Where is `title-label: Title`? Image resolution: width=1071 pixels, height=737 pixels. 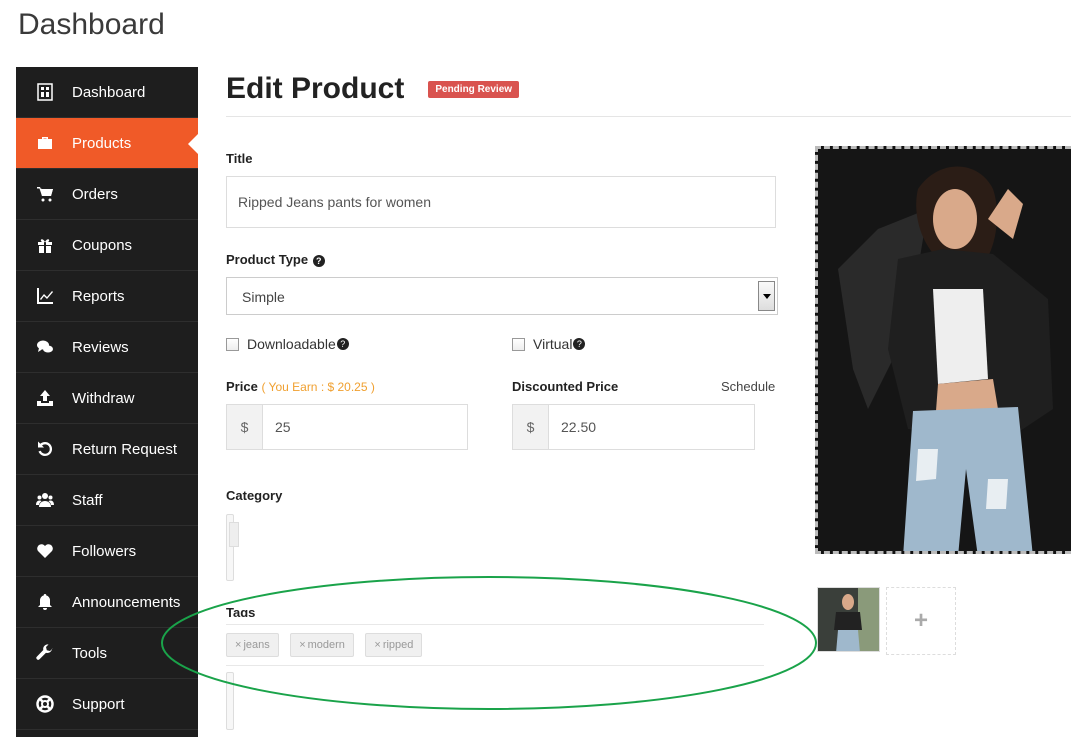 title-label: Title is located at coordinates (239, 158).